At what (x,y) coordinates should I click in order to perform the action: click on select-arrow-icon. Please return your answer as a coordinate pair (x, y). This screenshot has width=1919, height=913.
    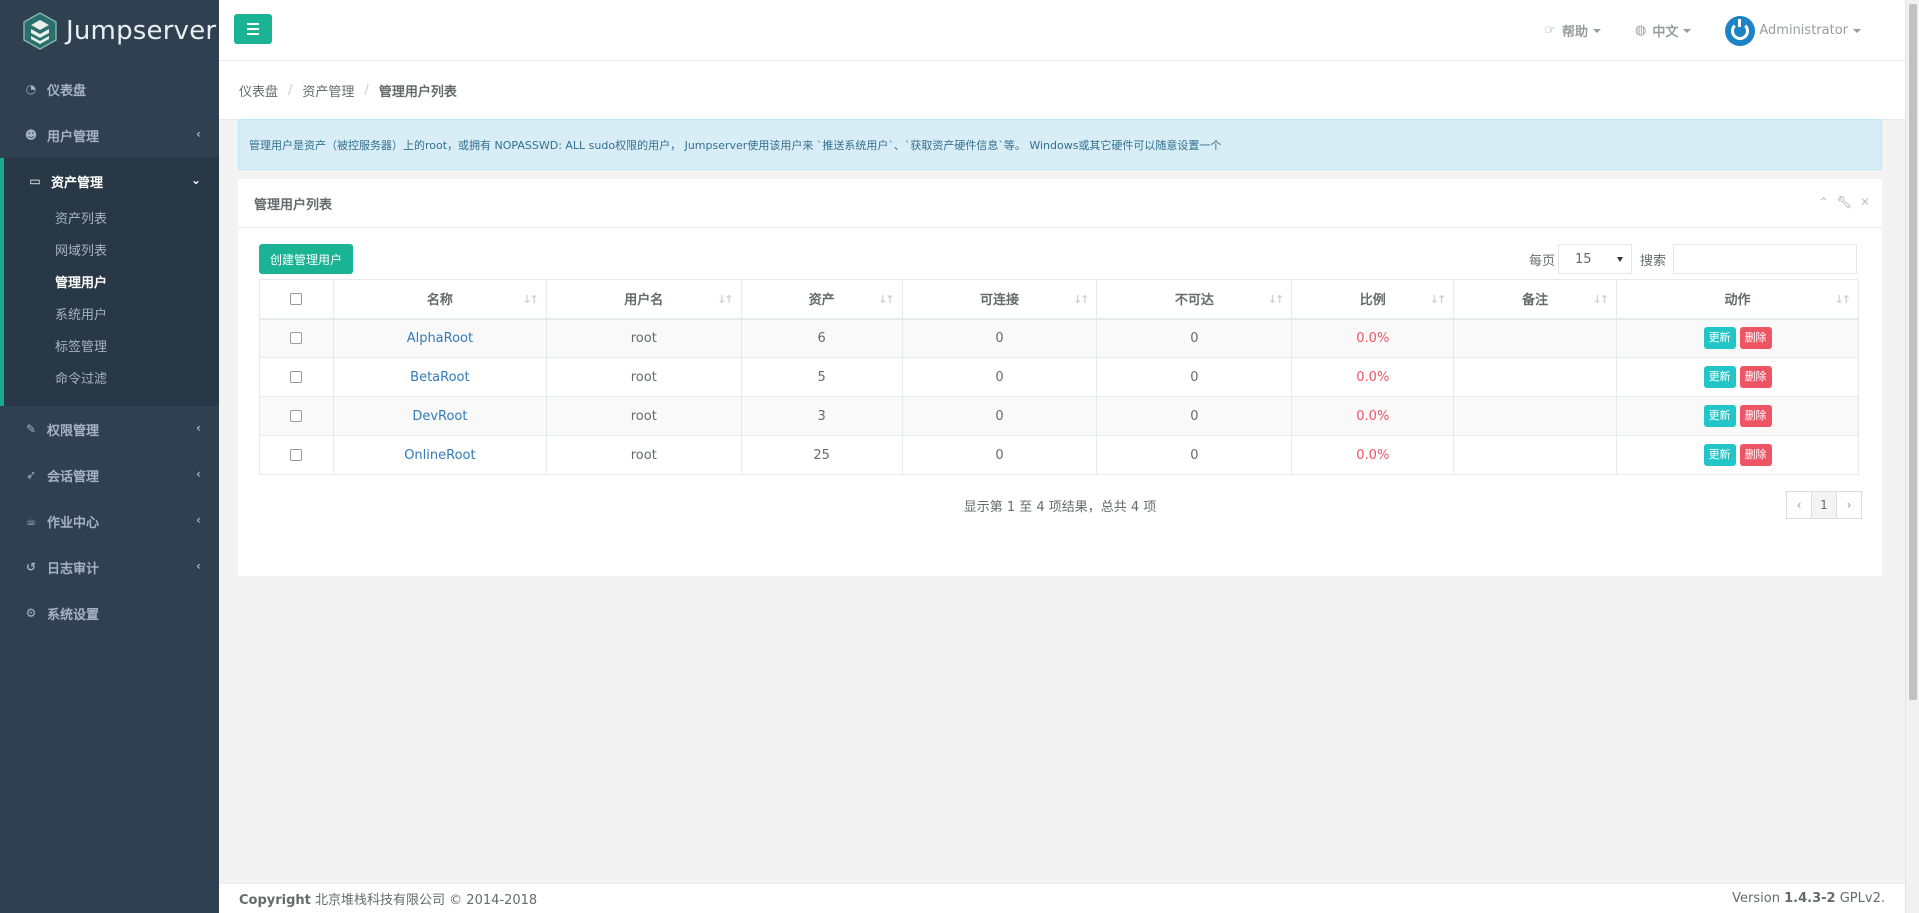
    Looking at the image, I should click on (1620, 259).